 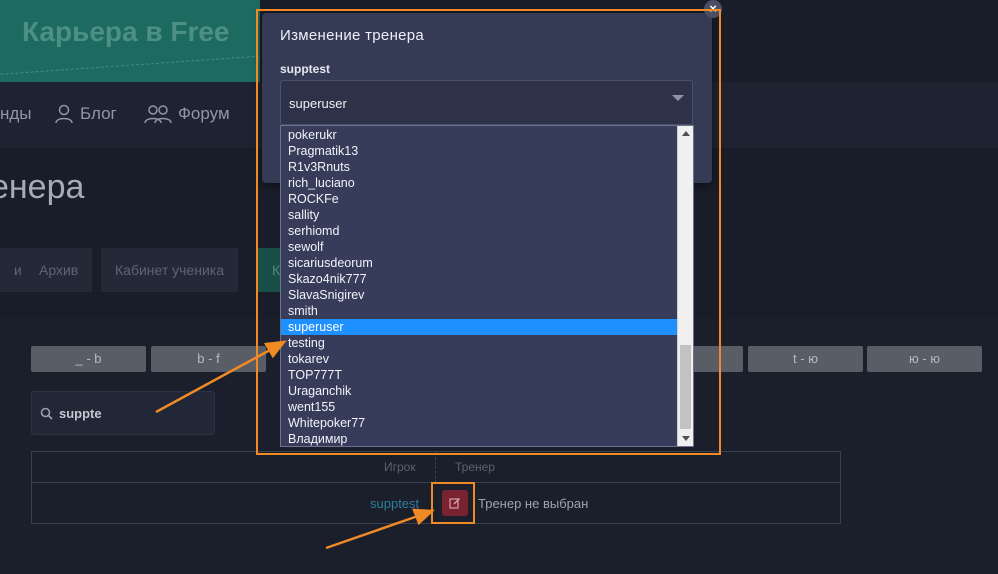 What do you see at coordinates (479, 375) in the screenshot?
I see `dropdown-option: TOP777T` at bounding box center [479, 375].